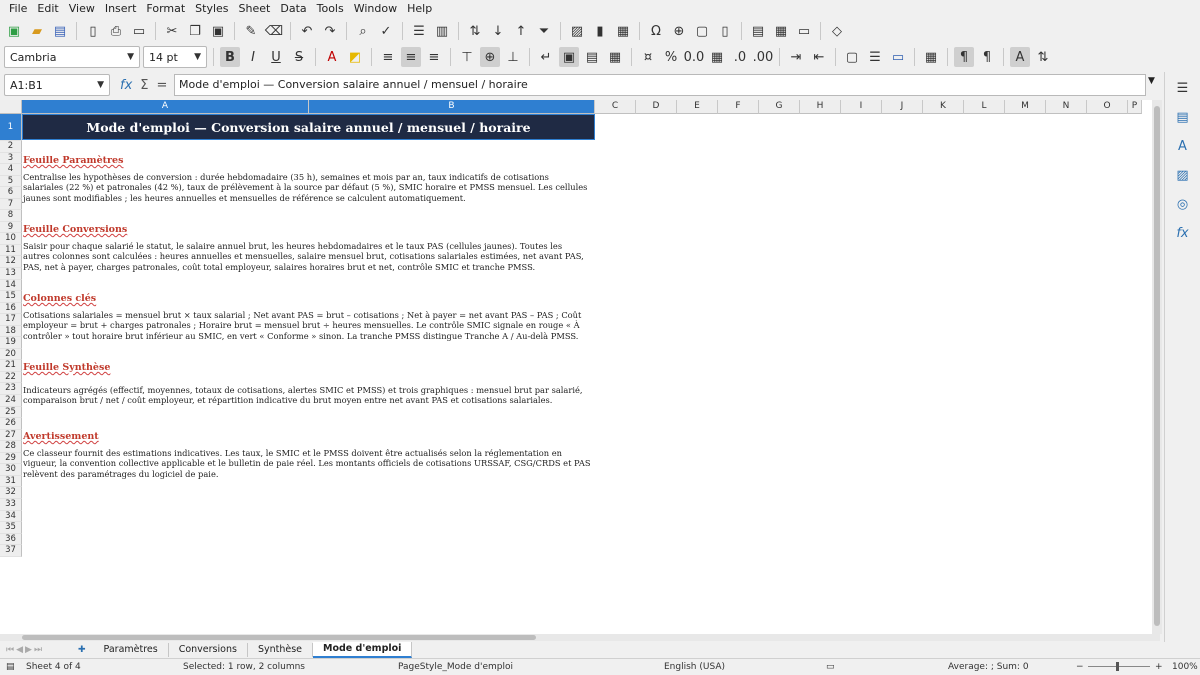  Describe the element at coordinates (964, 57) in the screenshot. I see `text-direction-ltr-icon: ¶` at that location.